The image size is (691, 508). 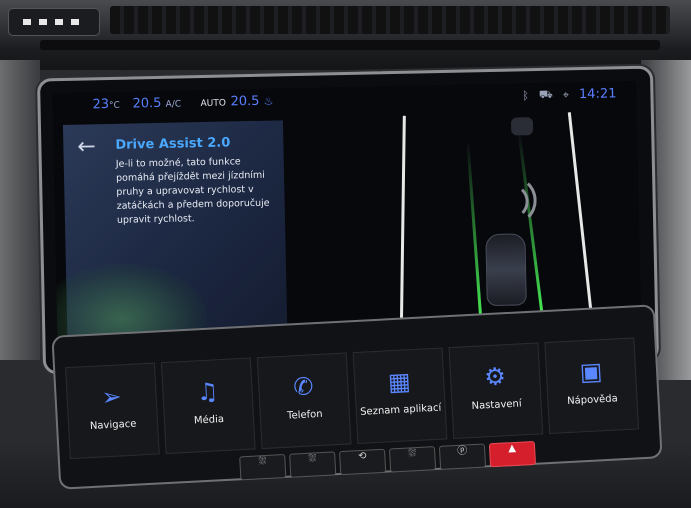 I want to click on settings-label: Nastavení, so click(x=496, y=405).